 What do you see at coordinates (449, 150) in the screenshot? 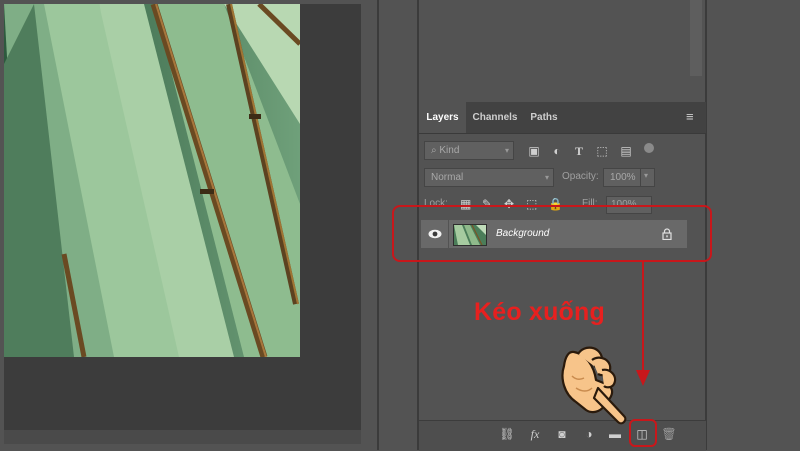
I see `kind-filter-label: Kind` at bounding box center [449, 150].